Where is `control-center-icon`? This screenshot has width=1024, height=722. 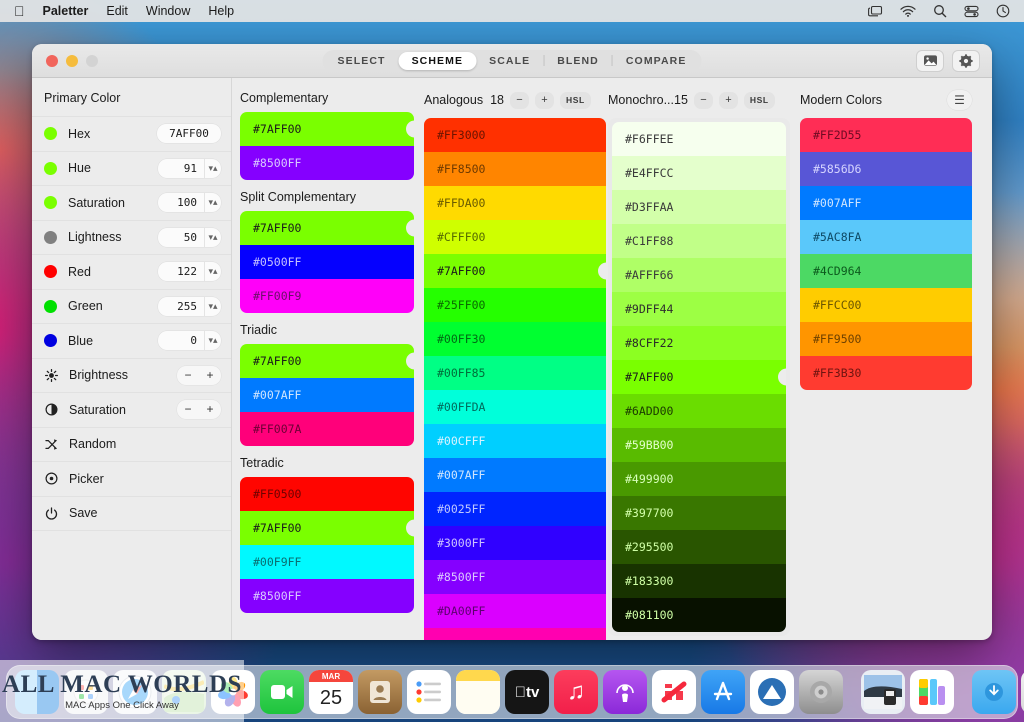 control-center-icon is located at coordinates (971, 11).